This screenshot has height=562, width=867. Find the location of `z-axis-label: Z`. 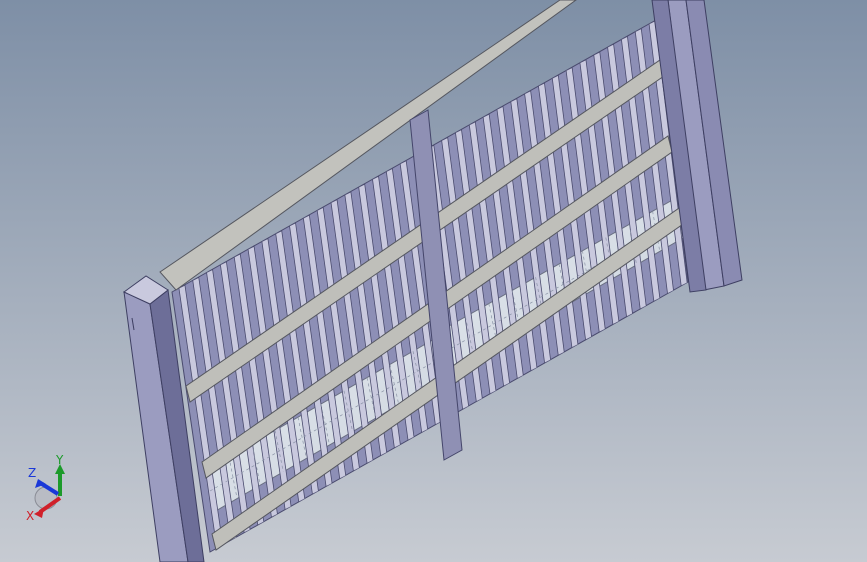

z-axis-label: Z is located at coordinates (32, 473).